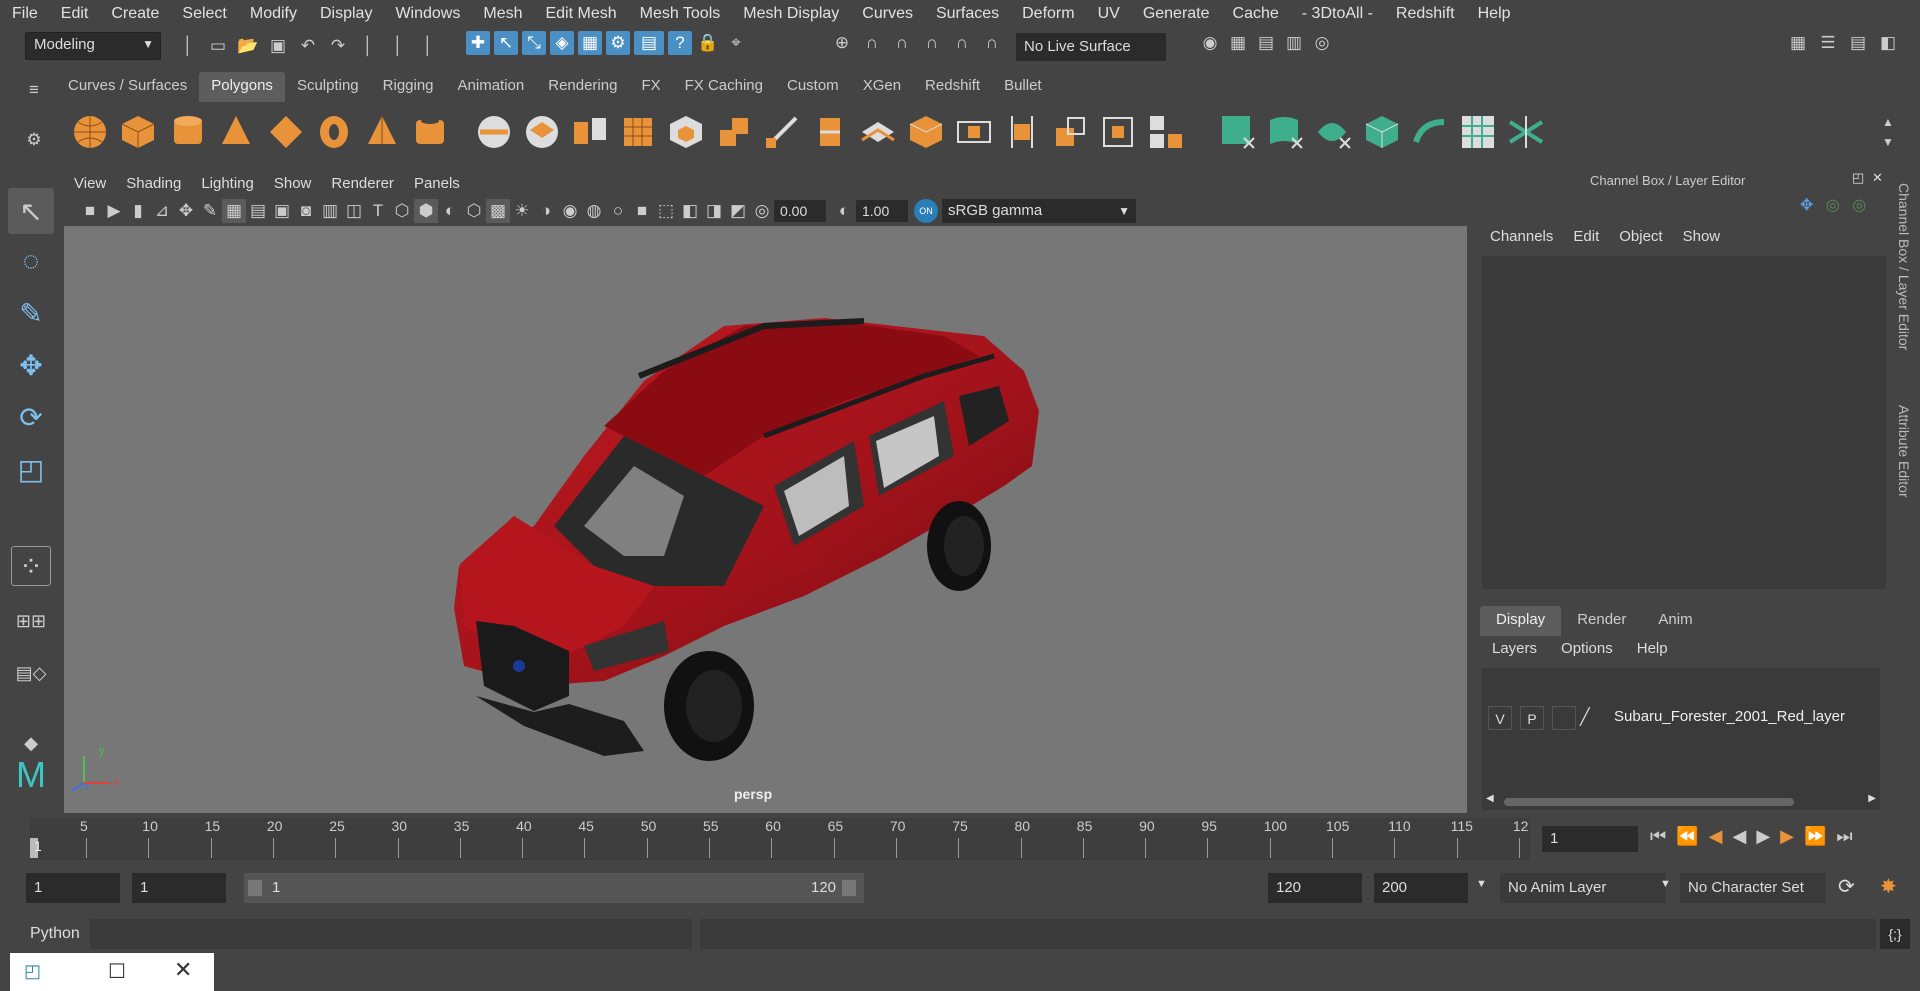 This screenshot has height=991, width=1920. What do you see at coordinates (800, 211) in the screenshot?
I see `exposure-field: 0.00` at bounding box center [800, 211].